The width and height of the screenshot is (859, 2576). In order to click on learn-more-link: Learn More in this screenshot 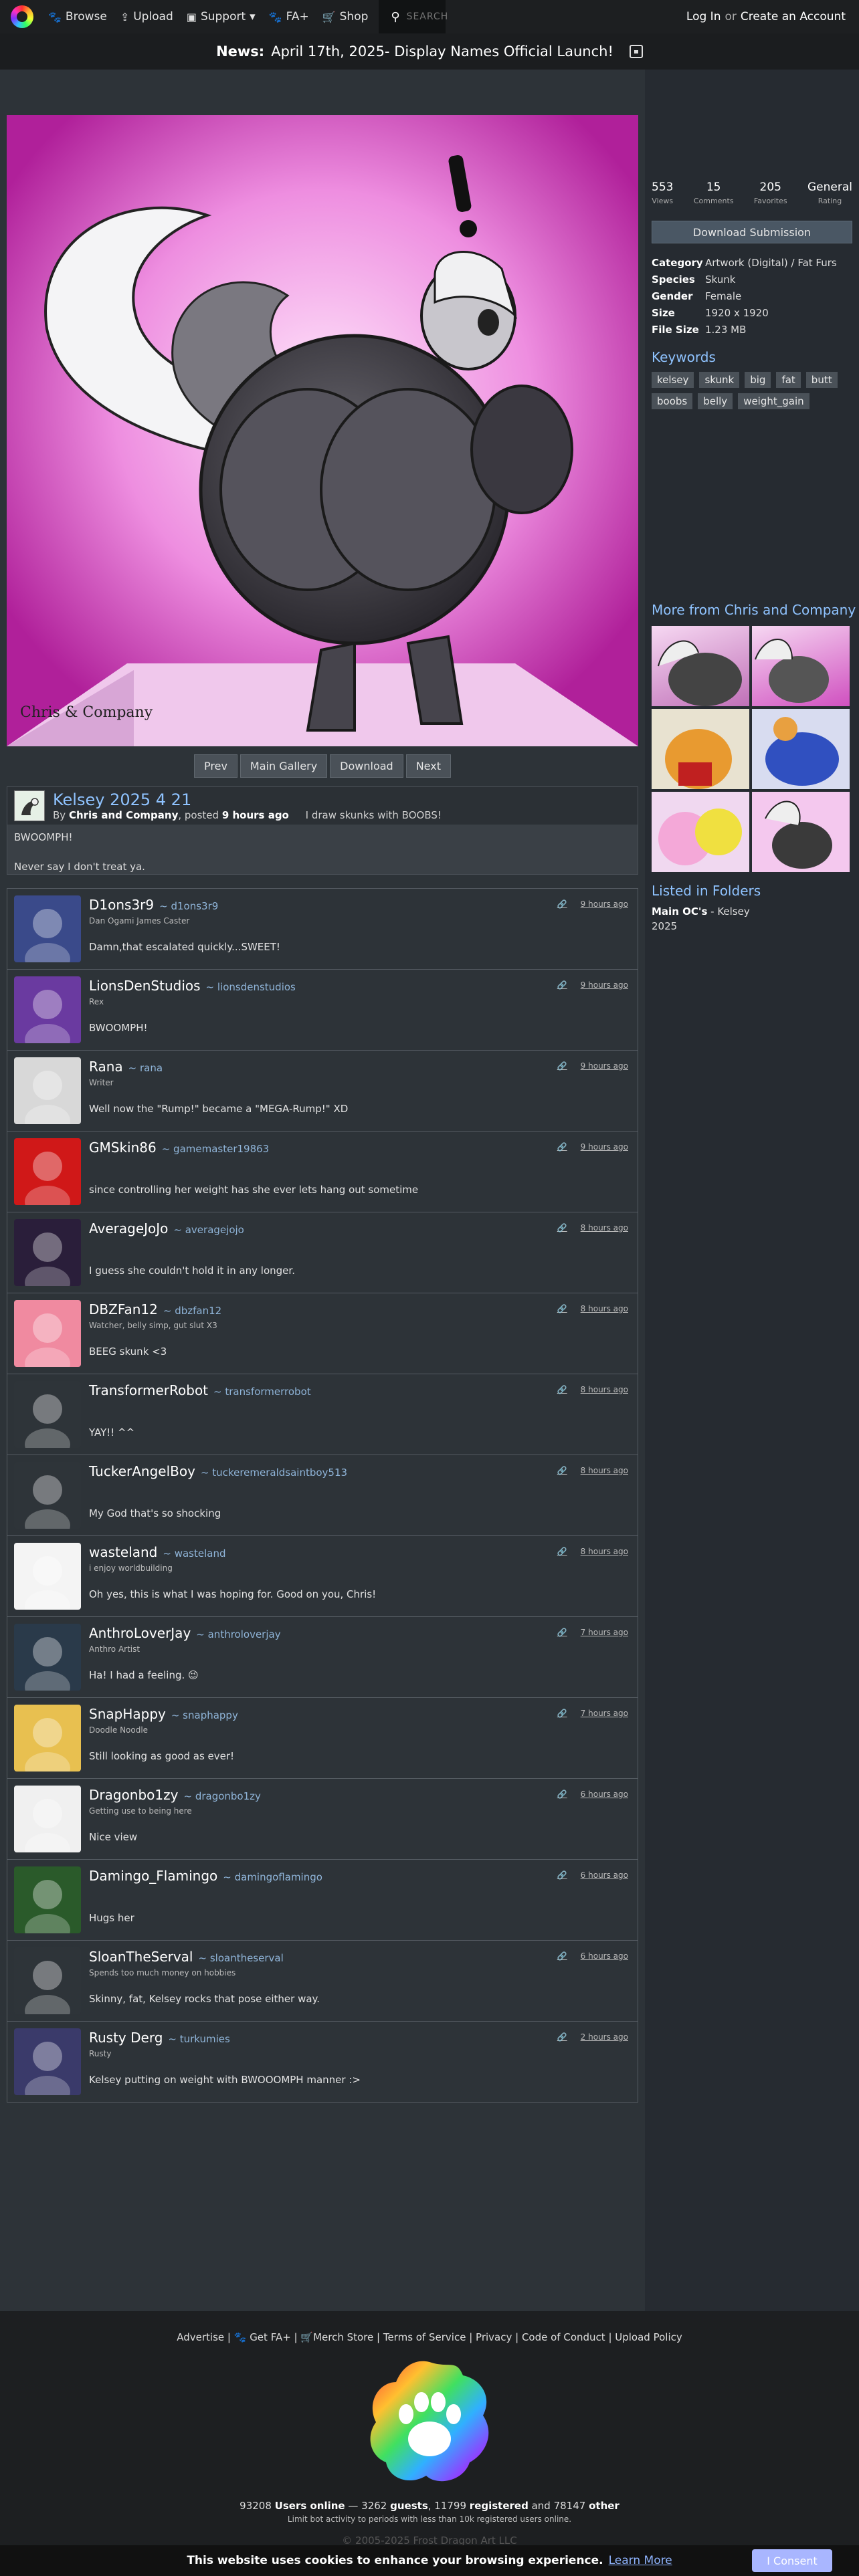, I will do `click(640, 2560)`.